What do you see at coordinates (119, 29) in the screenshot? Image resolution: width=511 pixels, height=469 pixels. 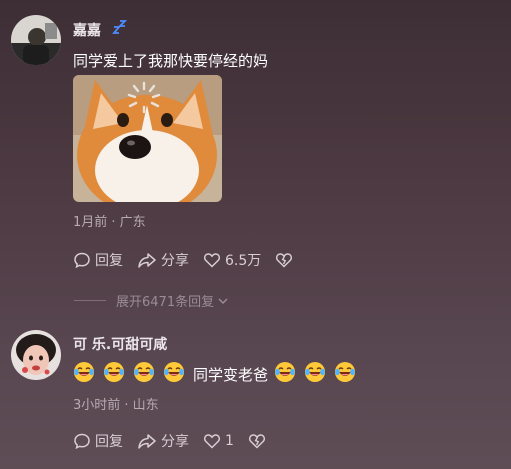 I see `sleep-zz-icon` at bounding box center [119, 29].